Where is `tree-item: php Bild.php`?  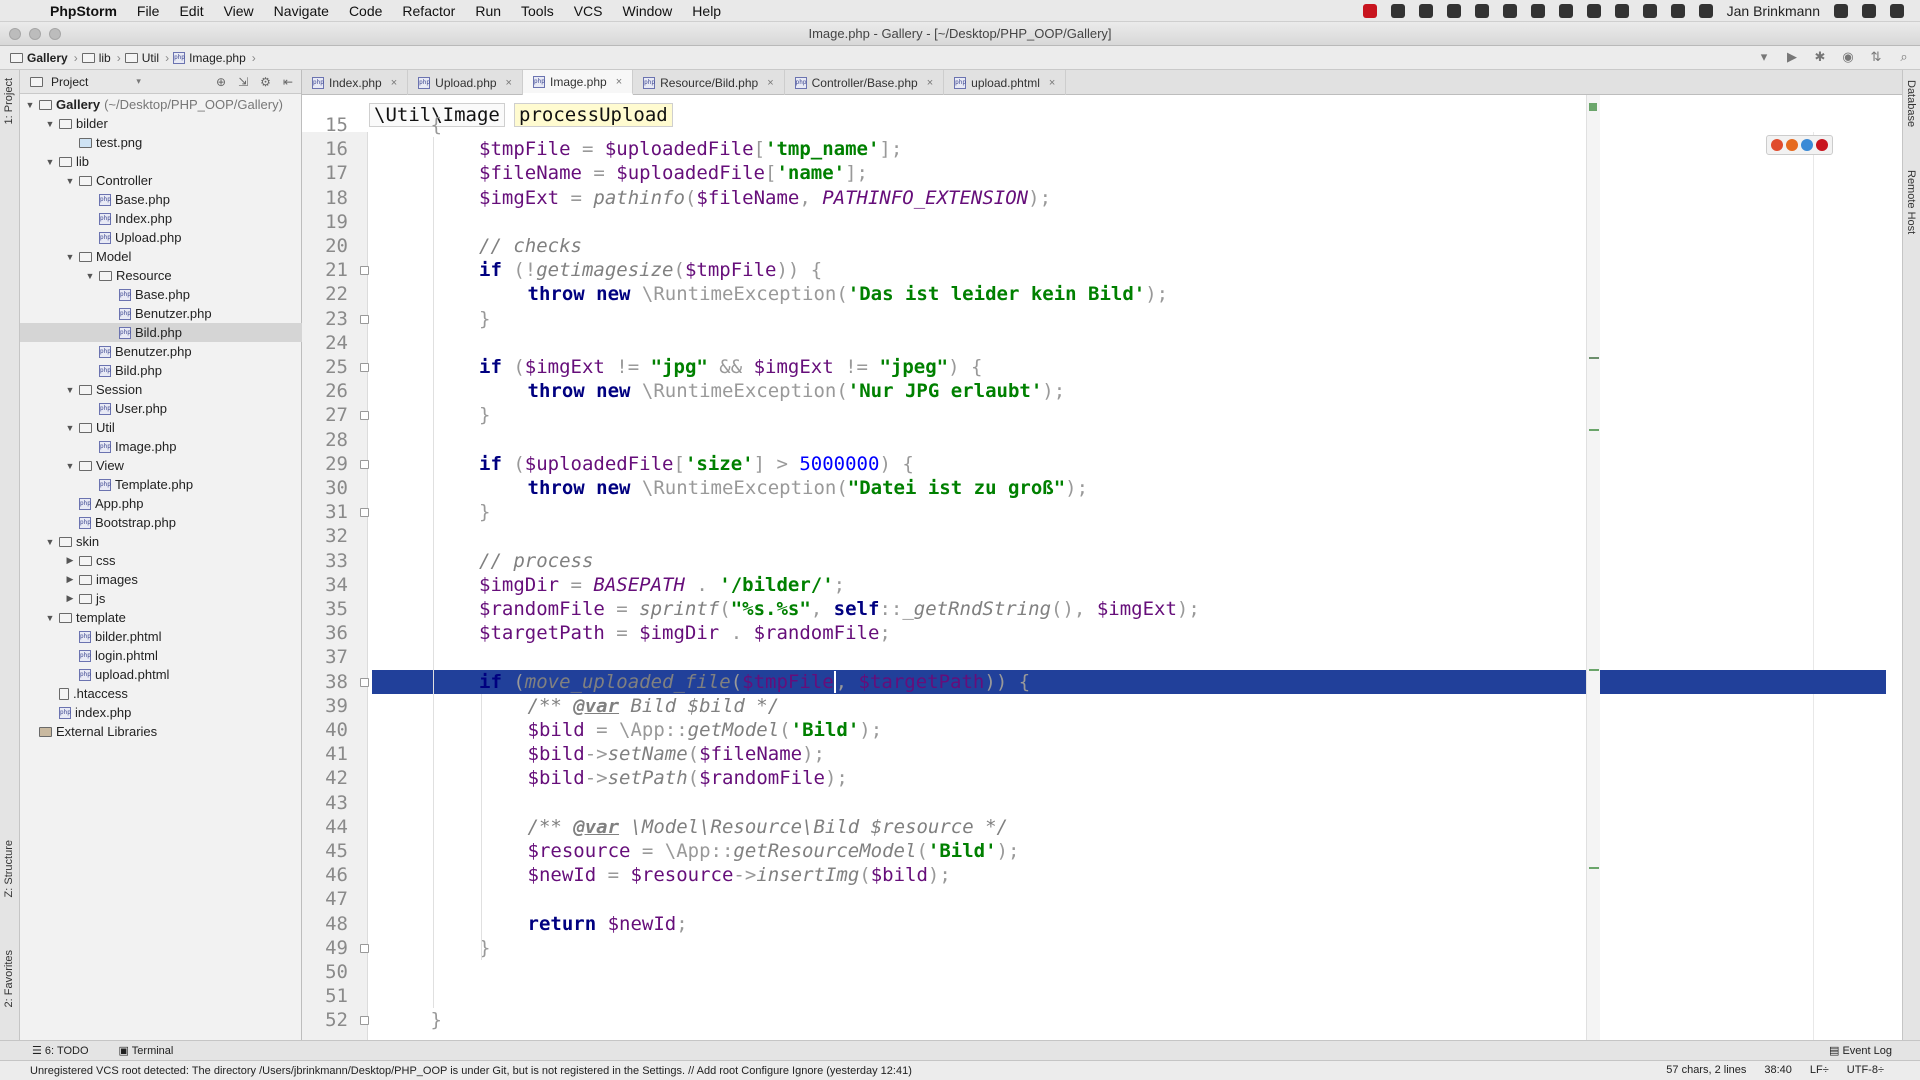
tree-item: php Bild.php is located at coordinates (161, 332).